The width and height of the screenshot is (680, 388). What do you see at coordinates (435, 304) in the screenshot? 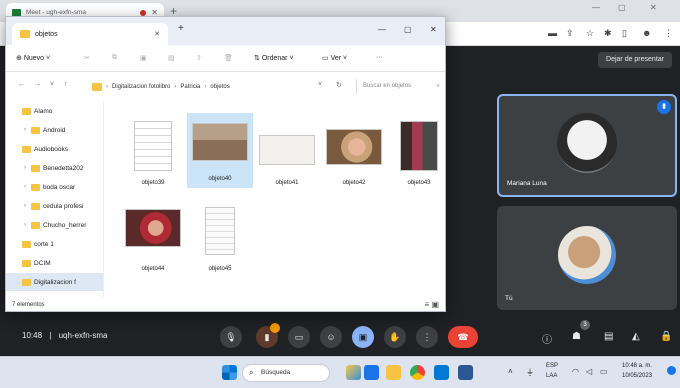
I see `tiles-view-icon: ▣` at bounding box center [435, 304].